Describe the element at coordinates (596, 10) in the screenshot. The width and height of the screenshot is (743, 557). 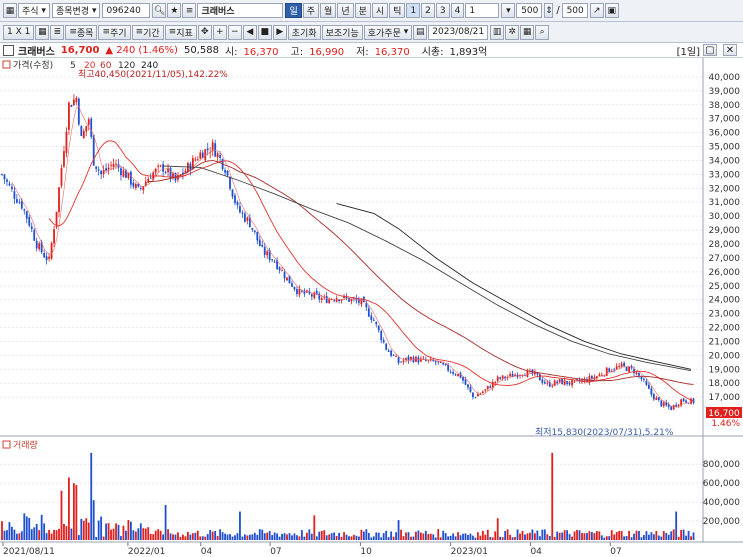
I see `export-icon: ↗` at that location.